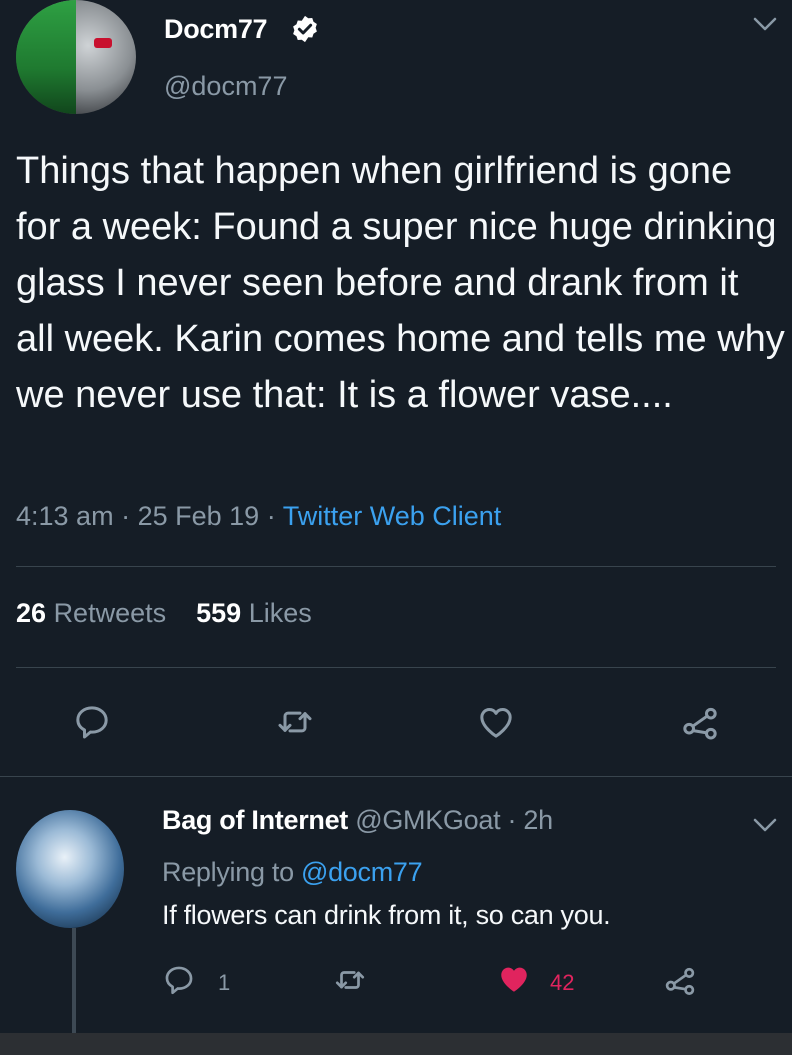  I want to click on retweets-stat: 26 Retweets, so click(91, 613).